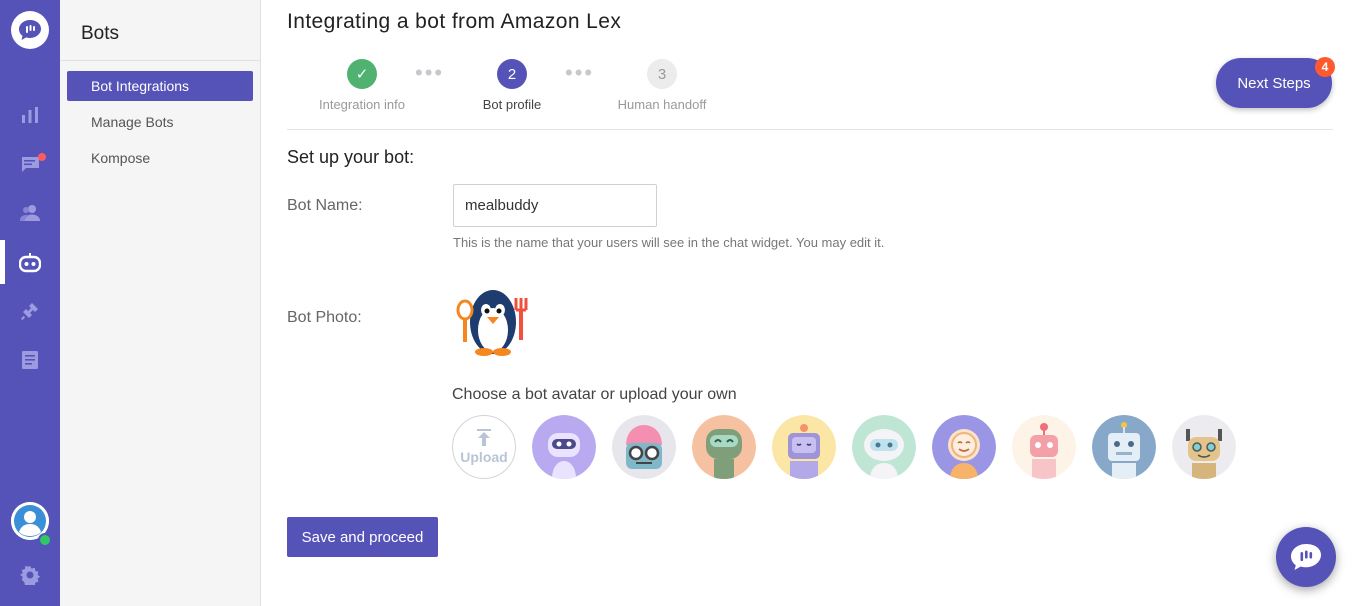 This screenshot has height=606, width=1358. What do you see at coordinates (362, 537) in the screenshot?
I see `save-and-proceed-button: Save and proceed` at bounding box center [362, 537].